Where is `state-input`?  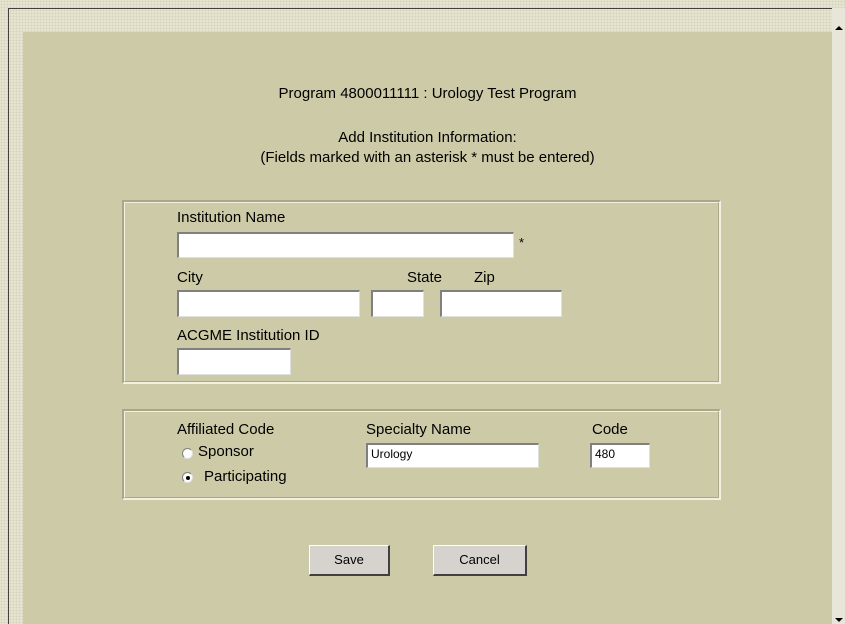 state-input is located at coordinates (397, 303).